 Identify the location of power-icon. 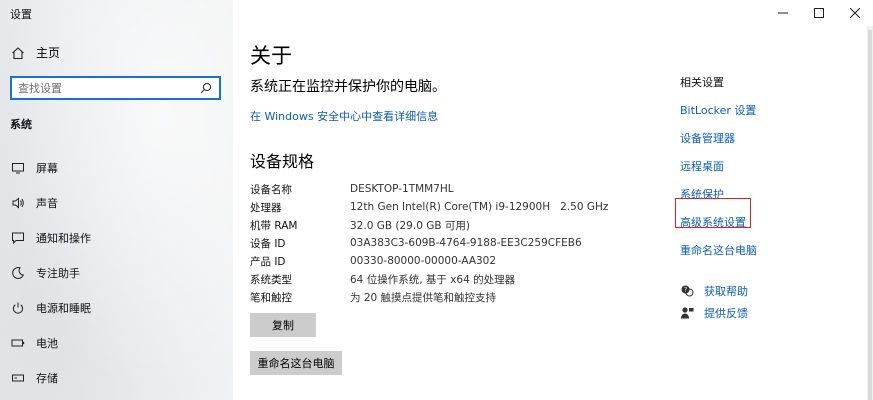
(18, 308).